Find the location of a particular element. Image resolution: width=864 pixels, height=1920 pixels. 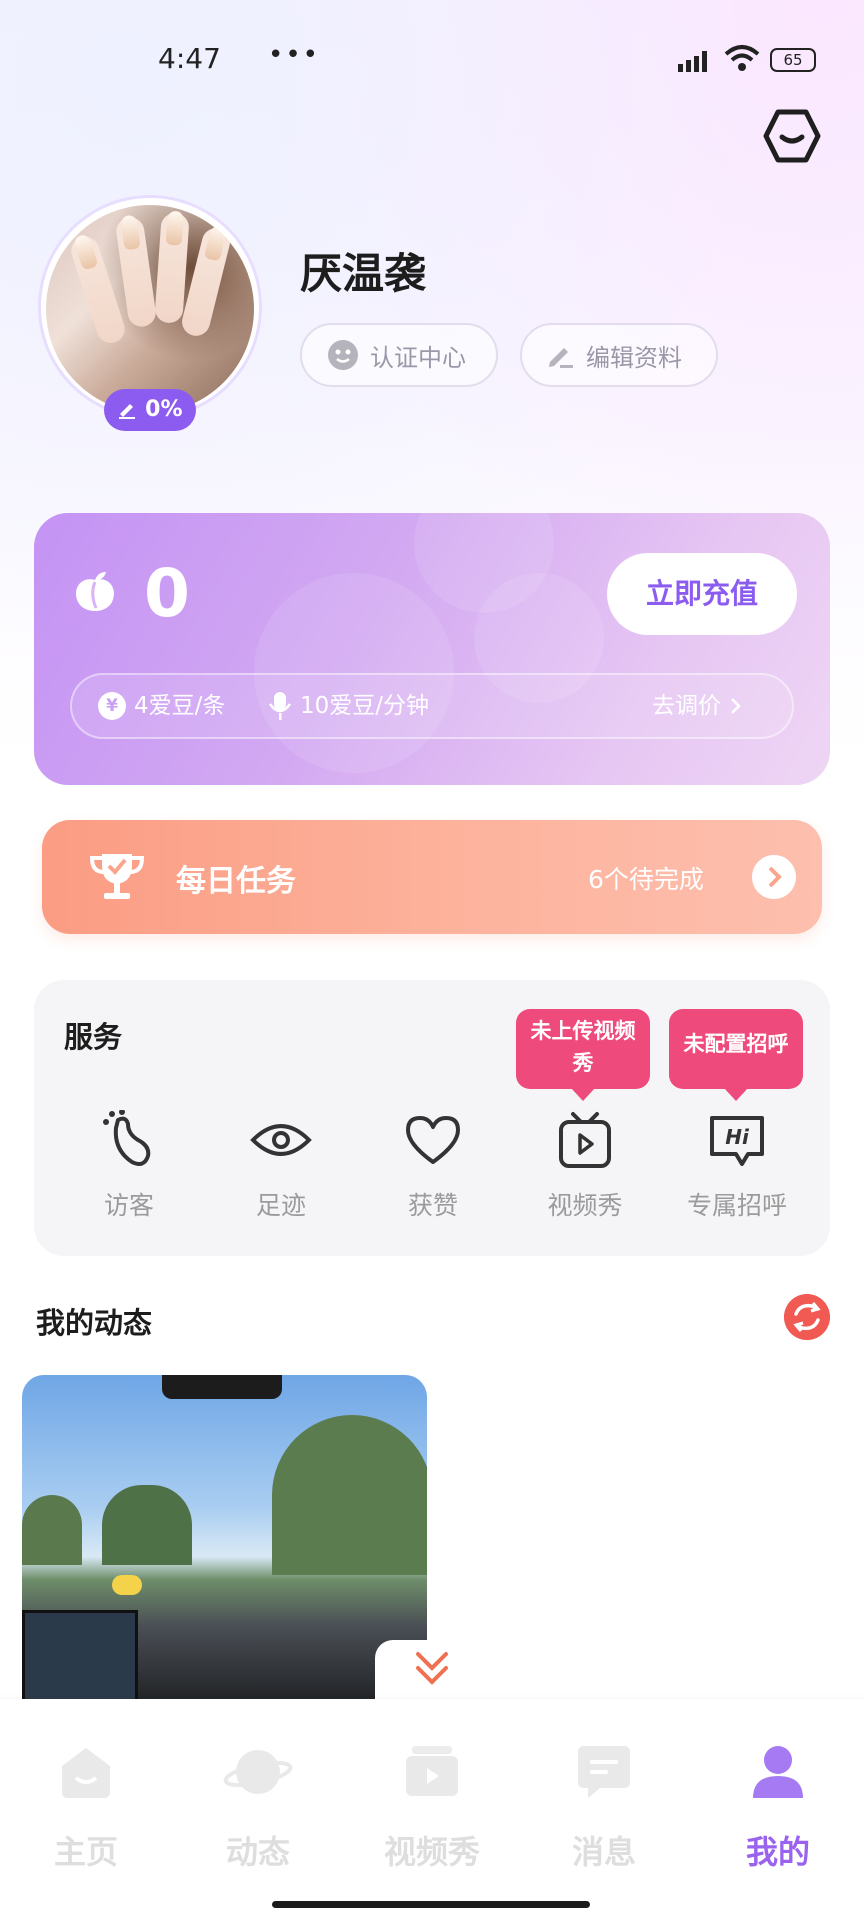

chevron-right-icon is located at coordinates (736, 706).